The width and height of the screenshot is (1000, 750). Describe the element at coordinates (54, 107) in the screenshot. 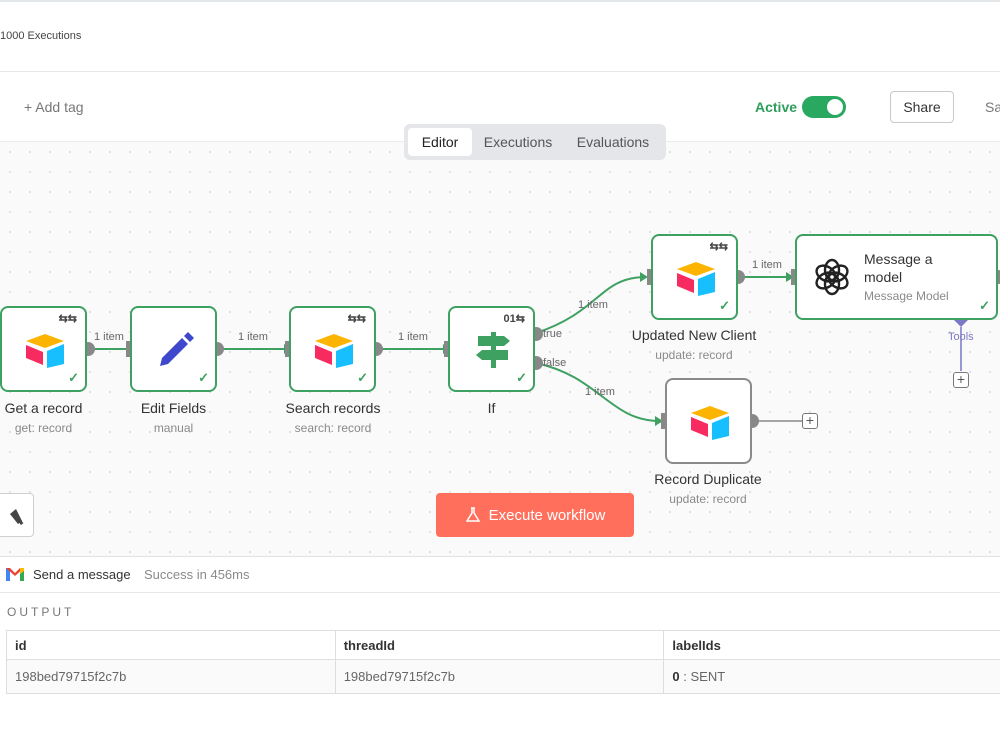

I see `add-tag-button: + Add tag` at that location.